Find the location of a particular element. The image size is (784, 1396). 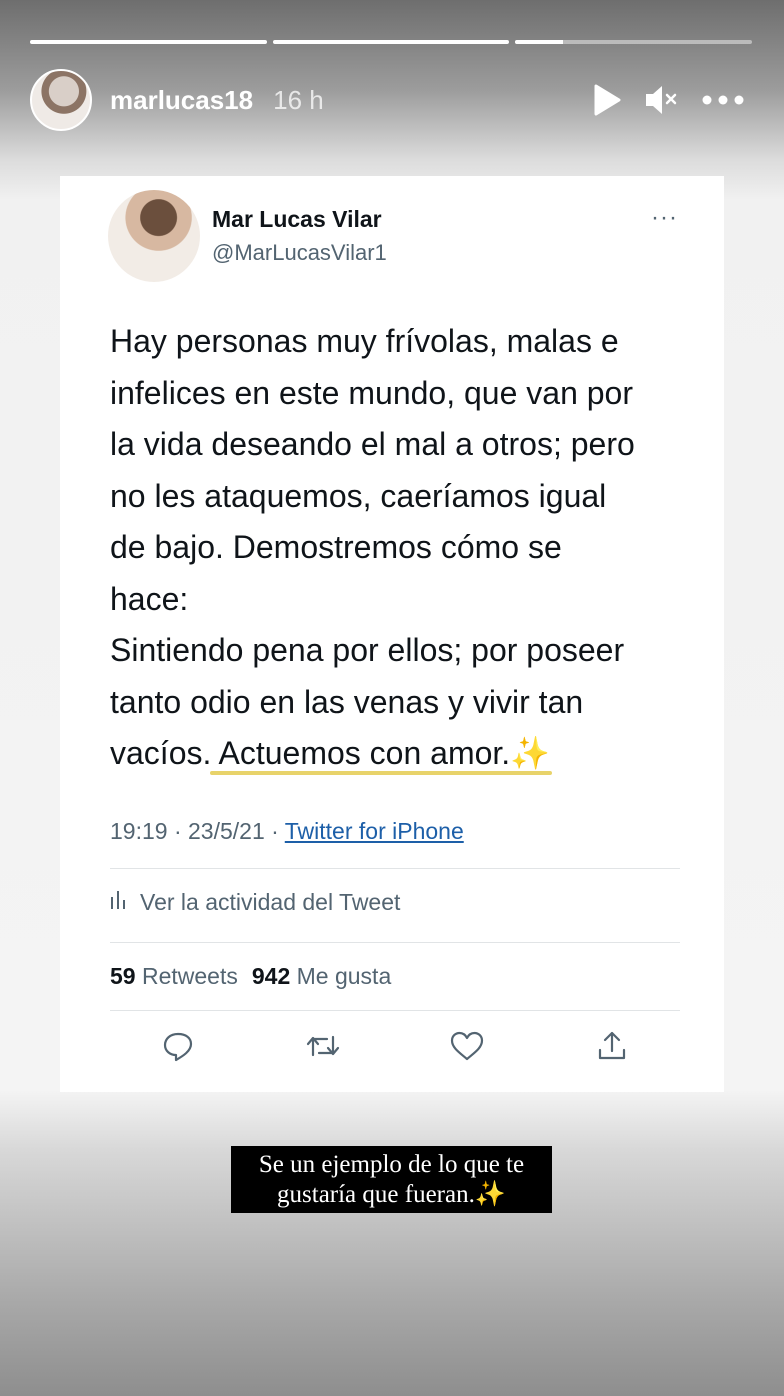

tweet-metadata: 19:19 · 23/5/21 · Twitter for iPhone is located at coordinates (287, 831).